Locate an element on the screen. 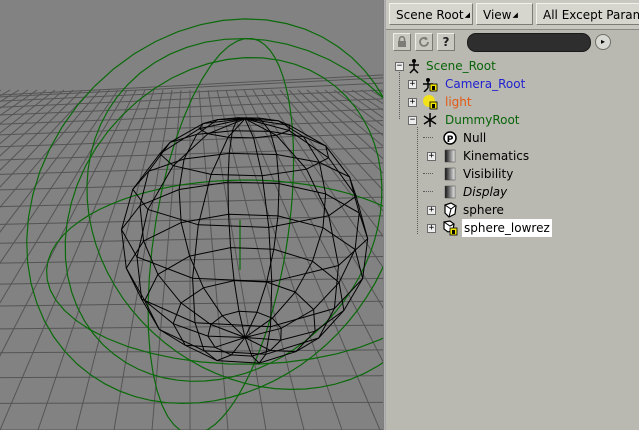  help-glyph: ? is located at coordinates (446, 42).